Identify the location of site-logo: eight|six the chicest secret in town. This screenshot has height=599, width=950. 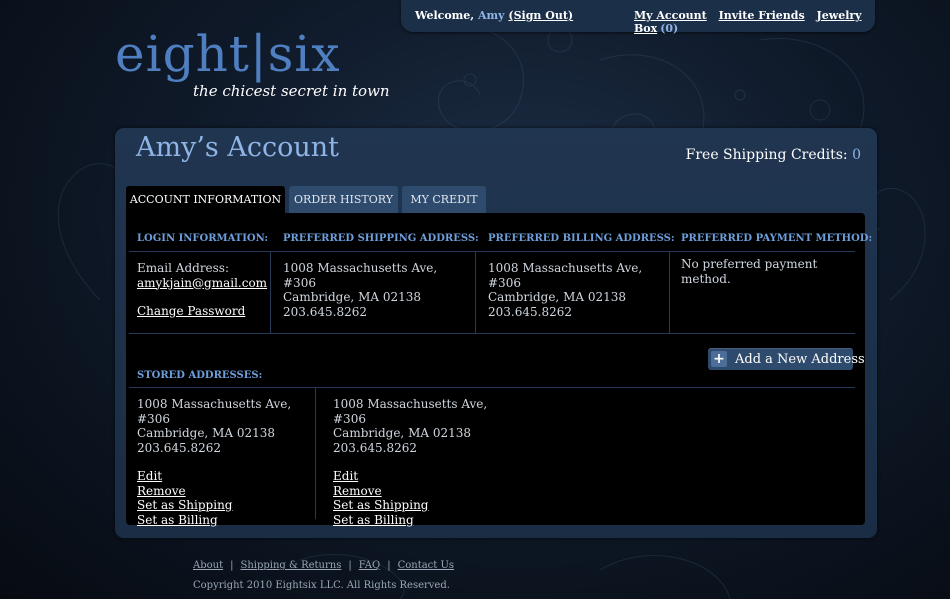
(252, 62).